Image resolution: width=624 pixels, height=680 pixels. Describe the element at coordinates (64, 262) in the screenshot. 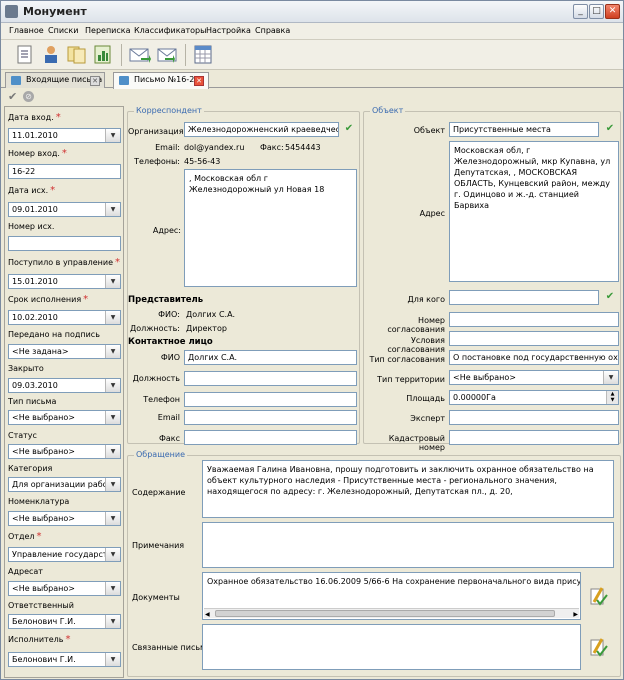

I see `received-label: Поступило в управление *` at that location.